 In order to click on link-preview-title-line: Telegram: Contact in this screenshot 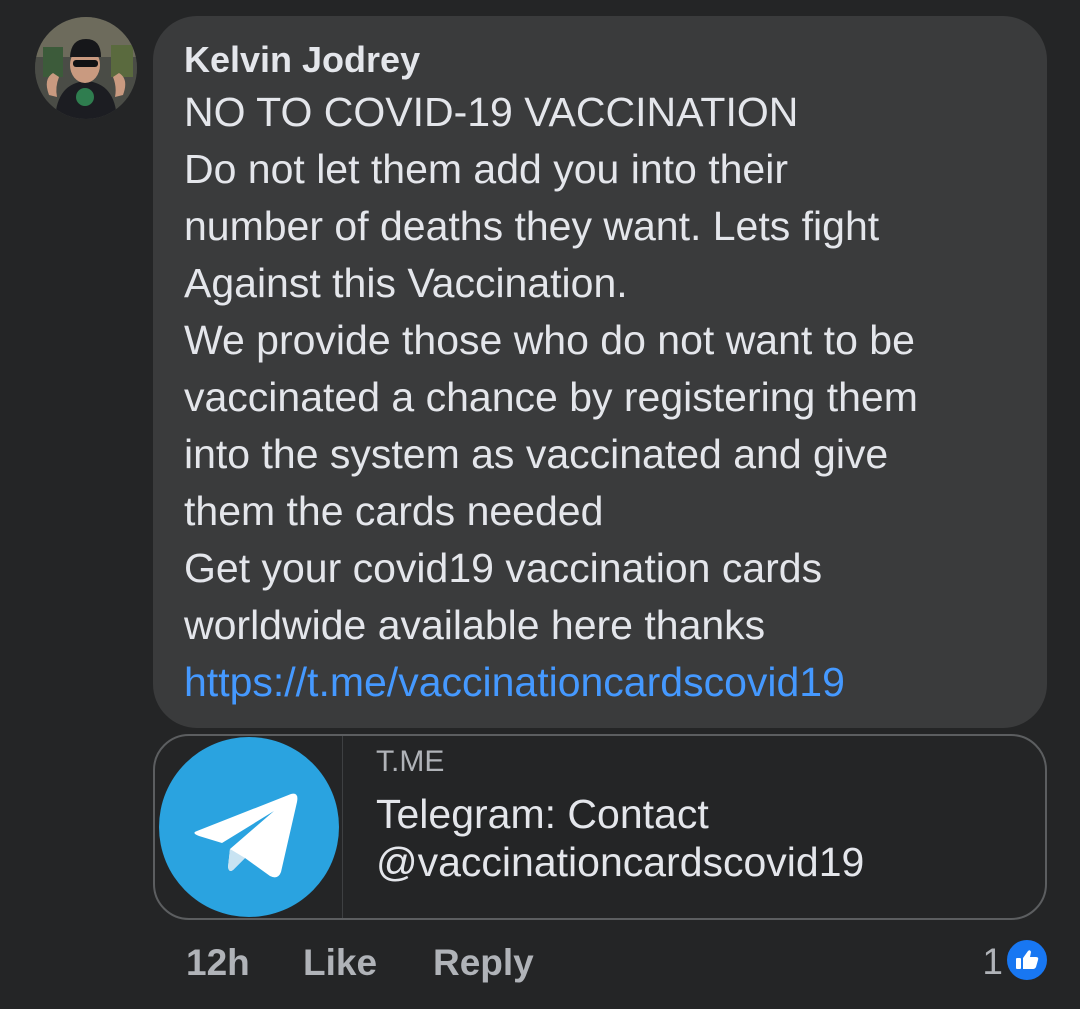, I will do `click(542, 814)`.